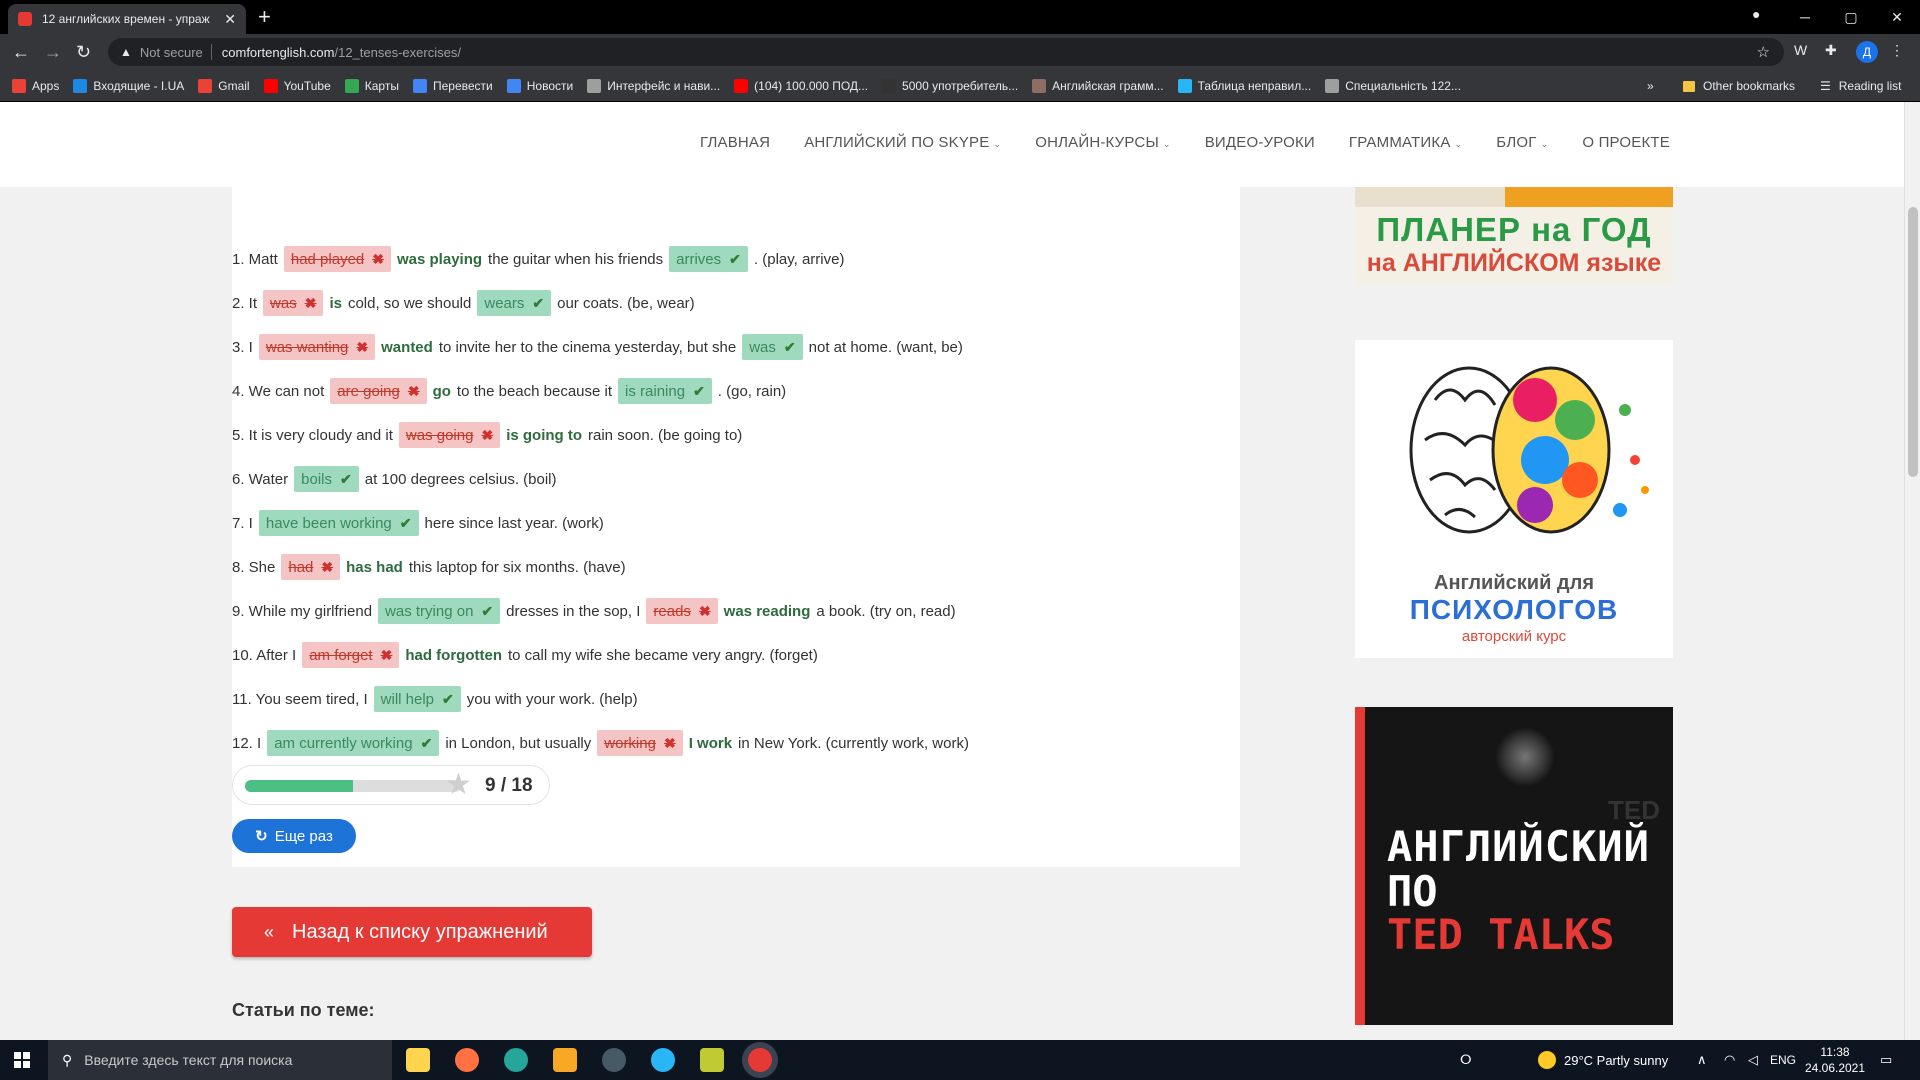 Image resolution: width=1920 pixels, height=1080 pixels. What do you see at coordinates (1897, 17) in the screenshot?
I see `close-window-button: ✕` at bounding box center [1897, 17].